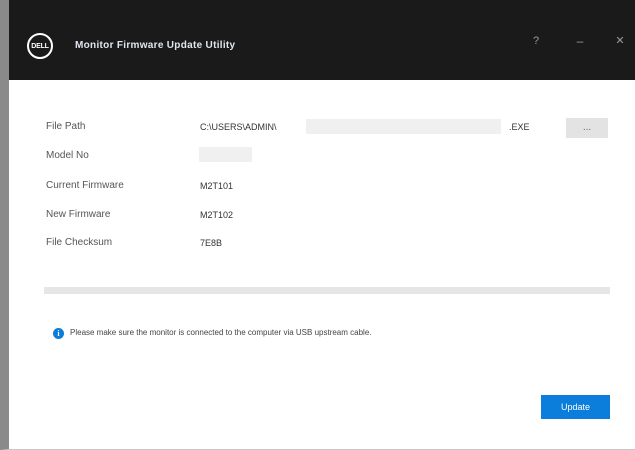  What do you see at coordinates (85, 185) in the screenshot?
I see `current-firmware-label: Current Firmware` at bounding box center [85, 185].